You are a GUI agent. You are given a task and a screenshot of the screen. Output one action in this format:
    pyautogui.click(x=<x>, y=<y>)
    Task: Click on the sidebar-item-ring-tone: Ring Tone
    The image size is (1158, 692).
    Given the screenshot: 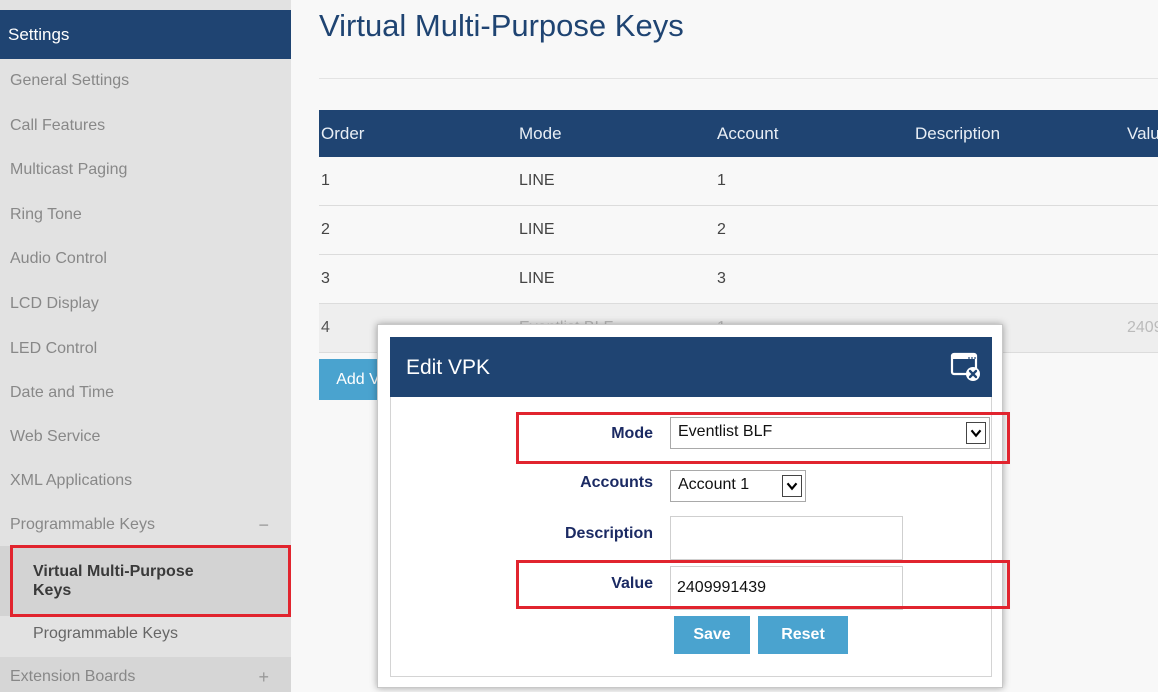 What is the action you would take?
    pyautogui.click(x=145, y=215)
    